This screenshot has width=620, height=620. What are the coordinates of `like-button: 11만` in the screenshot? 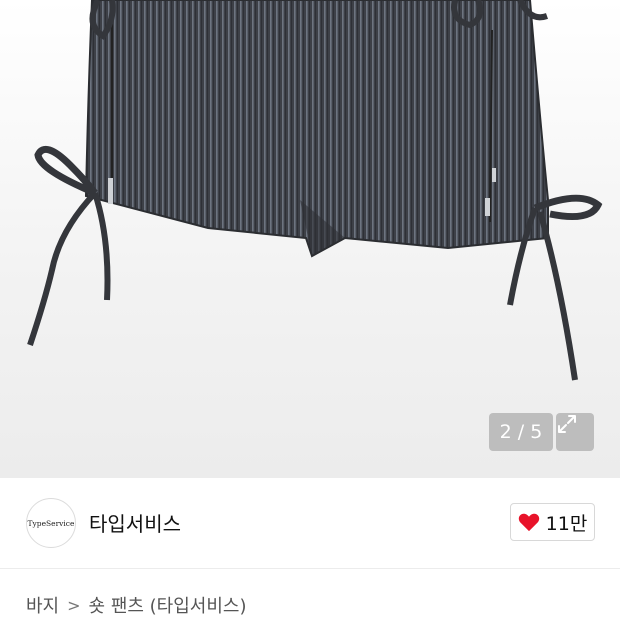 It's located at (552, 522).